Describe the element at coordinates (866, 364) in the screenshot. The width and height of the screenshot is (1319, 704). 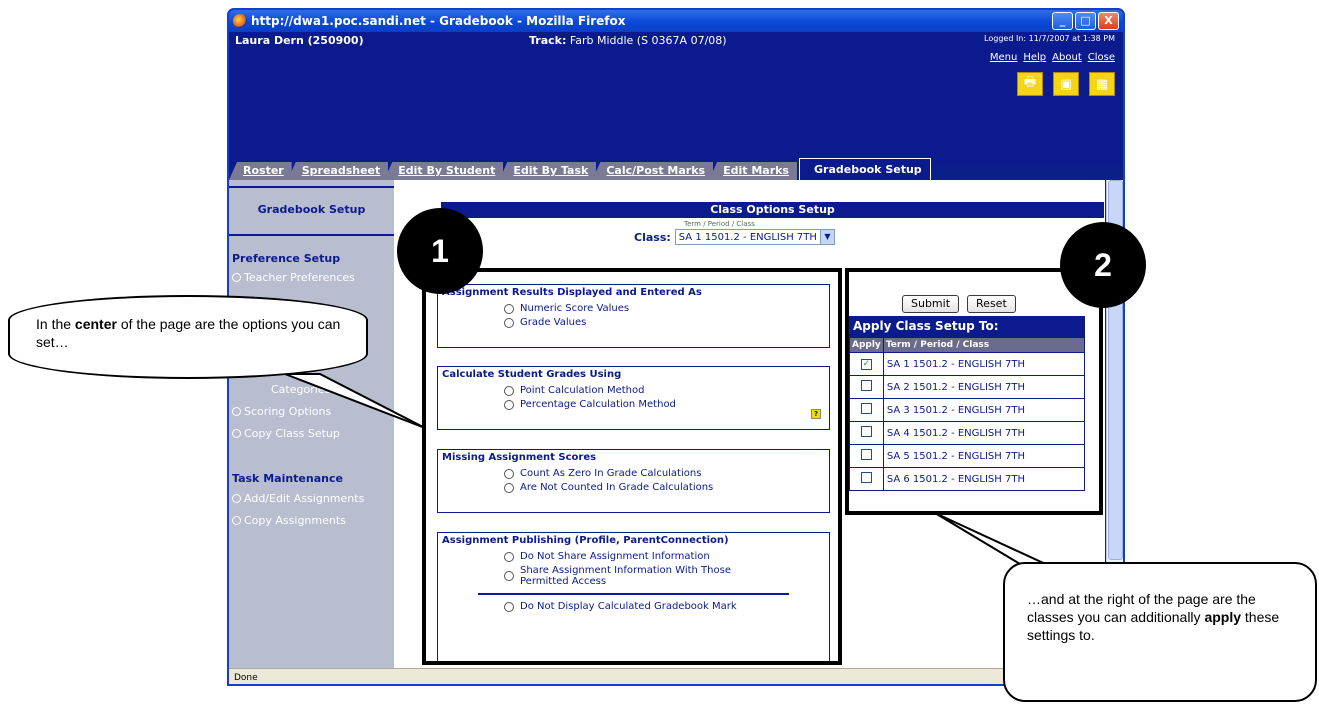
I see `apply-checkbox: ✓` at that location.